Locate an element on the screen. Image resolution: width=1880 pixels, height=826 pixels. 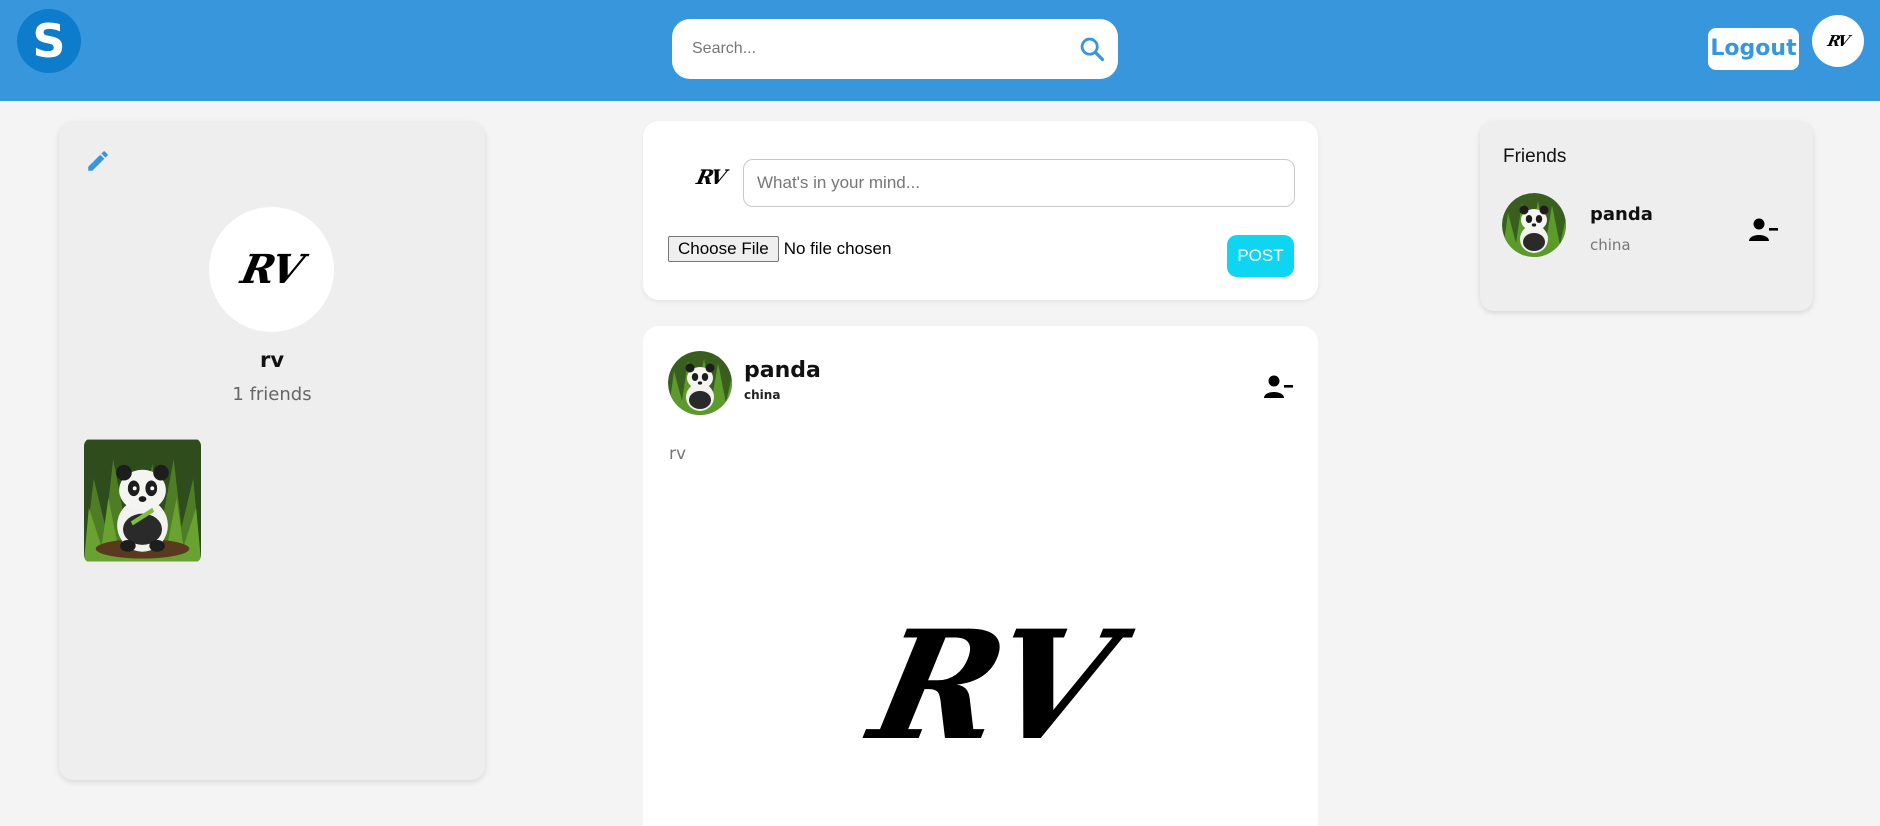
profile-avatar: RV is located at coordinates (271, 269).